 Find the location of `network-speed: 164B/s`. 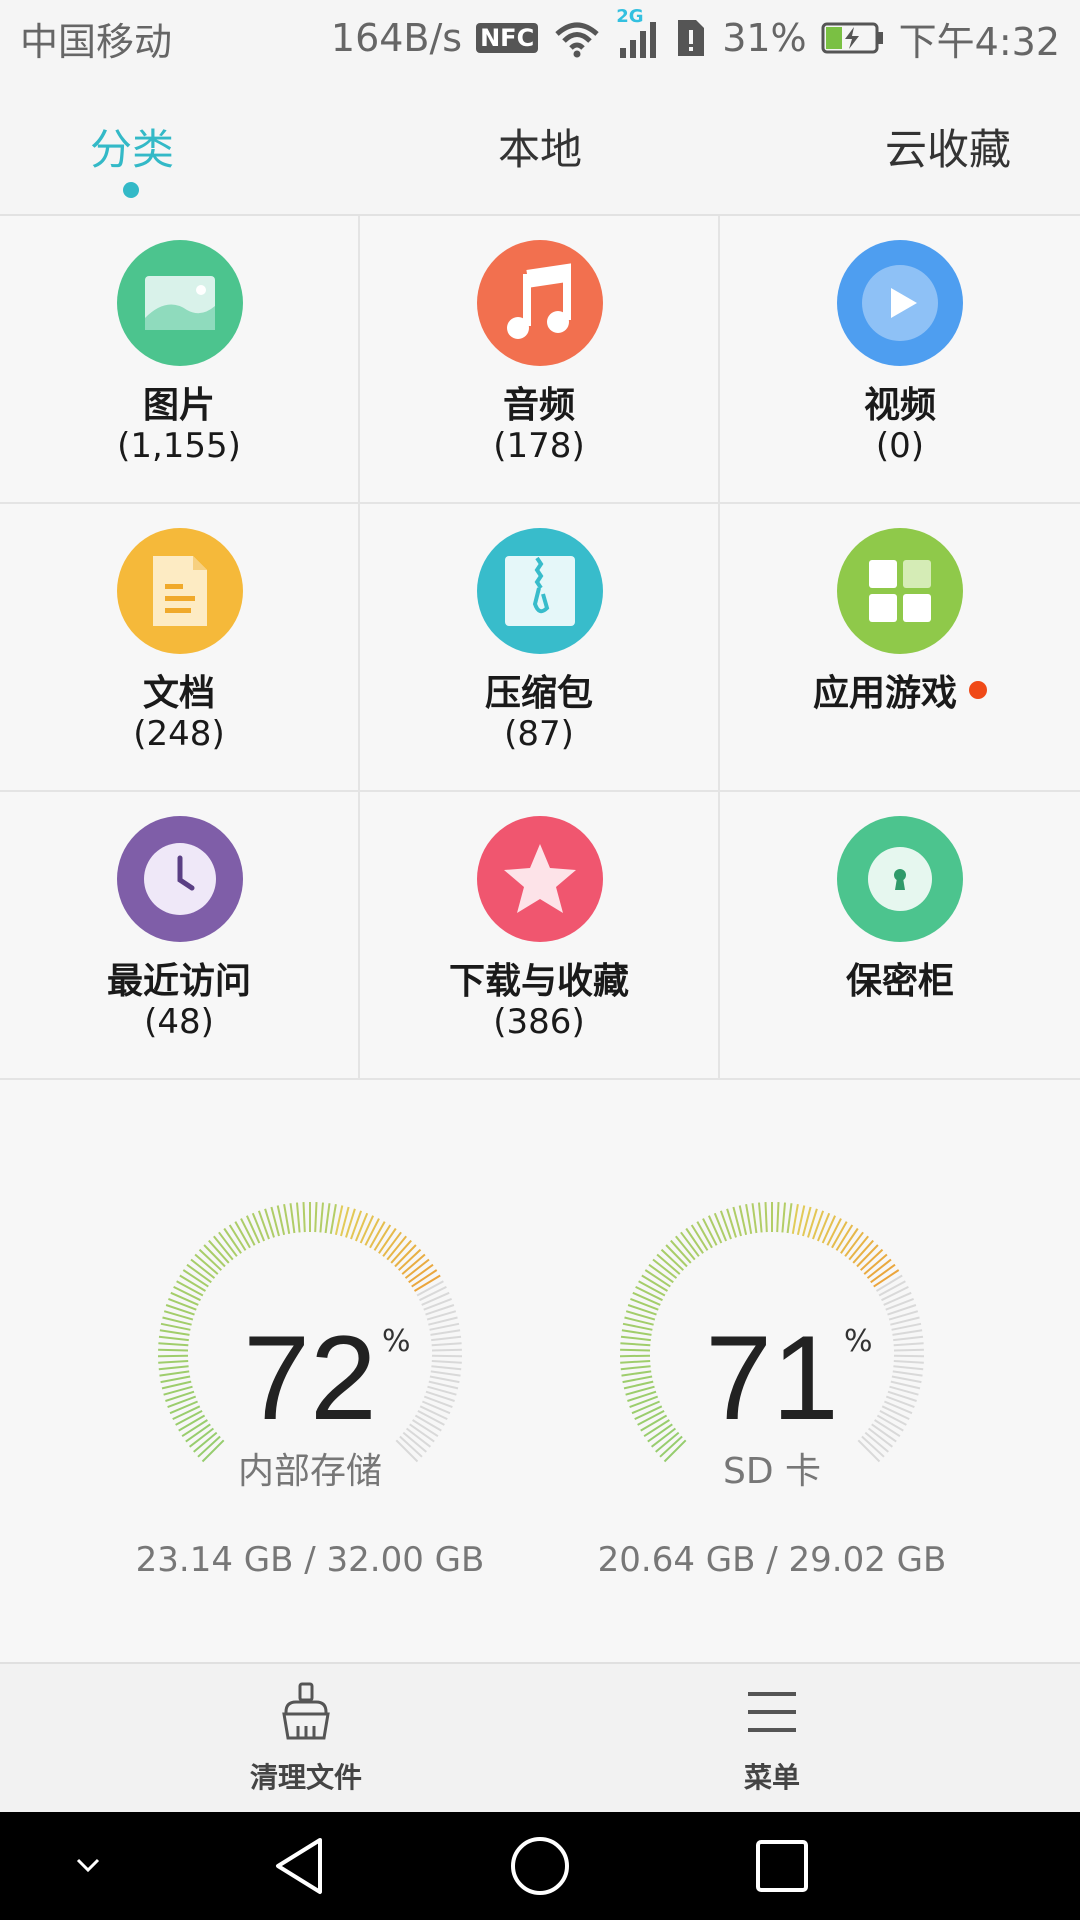

network-speed: 164B/s is located at coordinates (396, 38).